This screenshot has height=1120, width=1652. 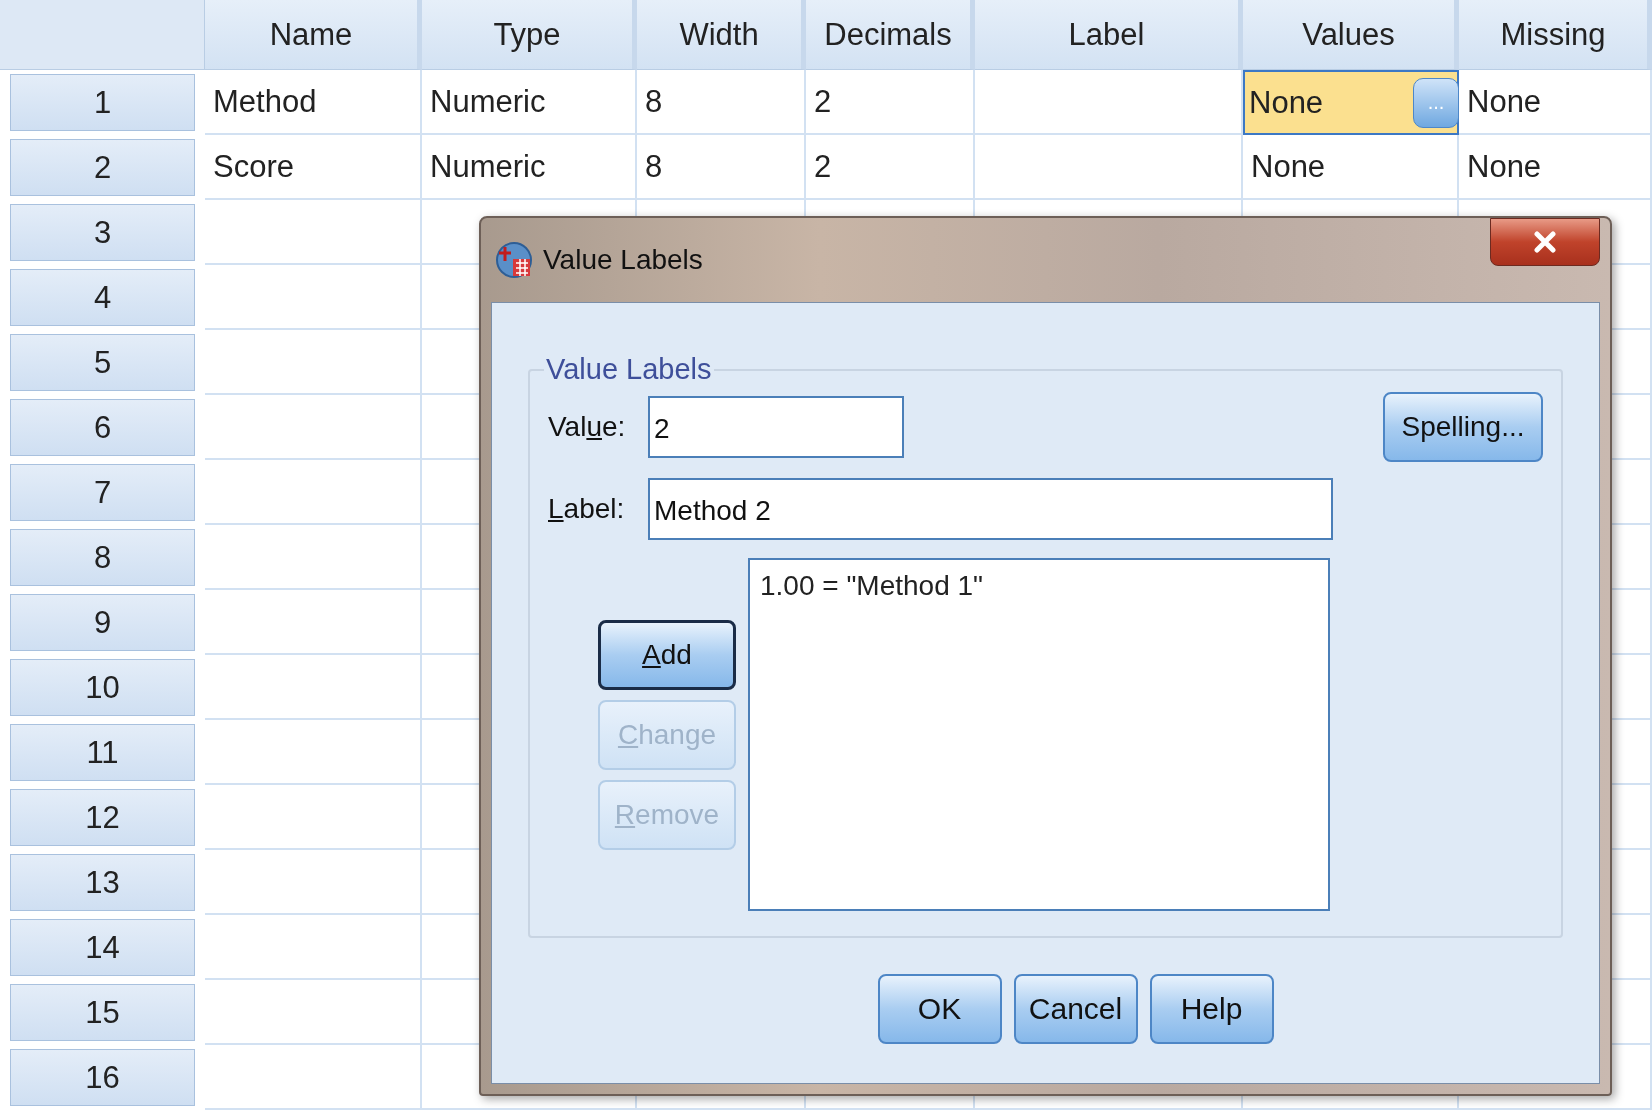 What do you see at coordinates (102, 1012) in the screenshot?
I see `row-number: 15` at bounding box center [102, 1012].